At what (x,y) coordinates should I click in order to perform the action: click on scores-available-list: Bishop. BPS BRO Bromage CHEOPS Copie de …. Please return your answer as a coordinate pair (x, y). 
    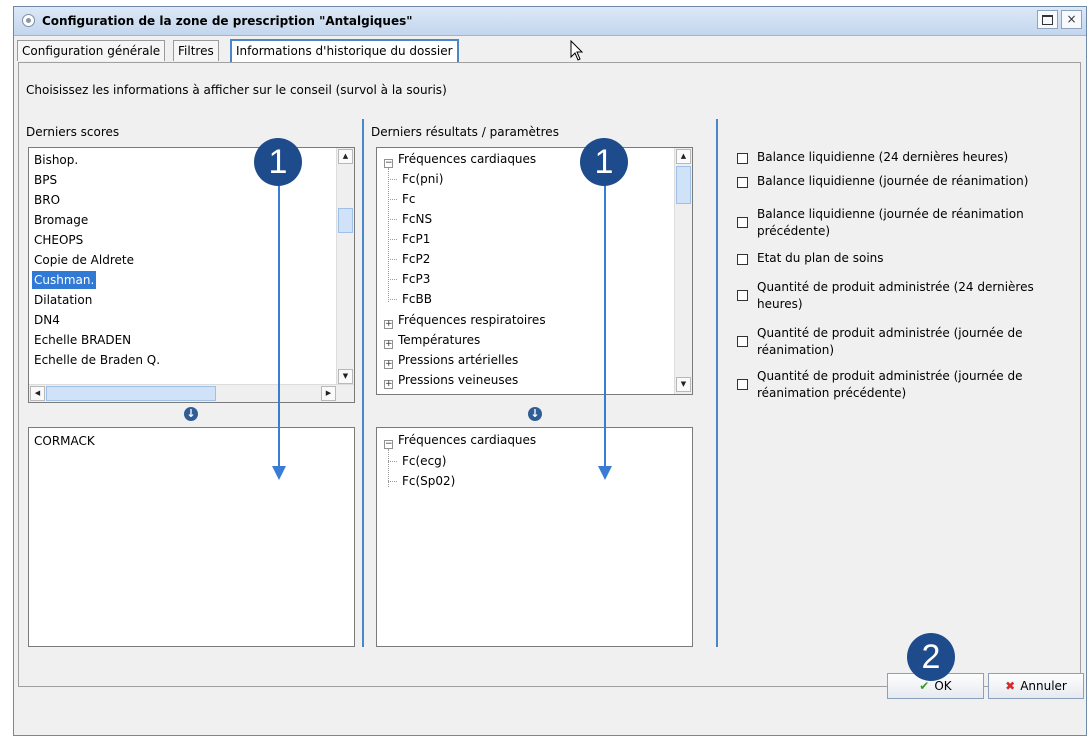
    Looking at the image, I should click on (191, 275).